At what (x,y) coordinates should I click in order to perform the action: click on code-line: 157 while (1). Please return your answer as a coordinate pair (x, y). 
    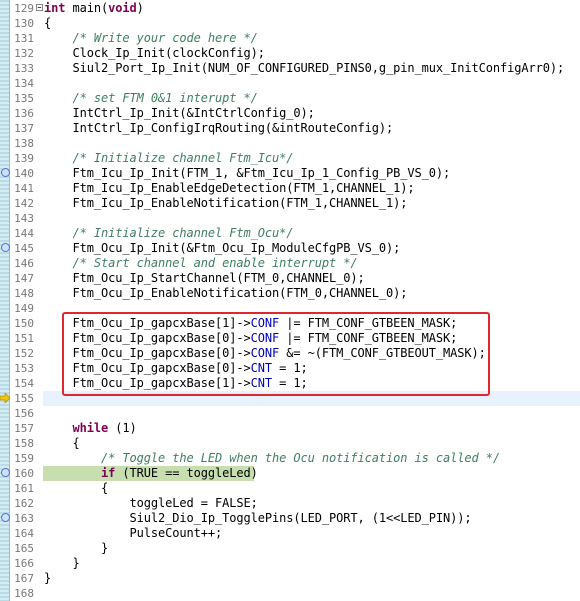
    Looking at the image, I should click on (290, 428).